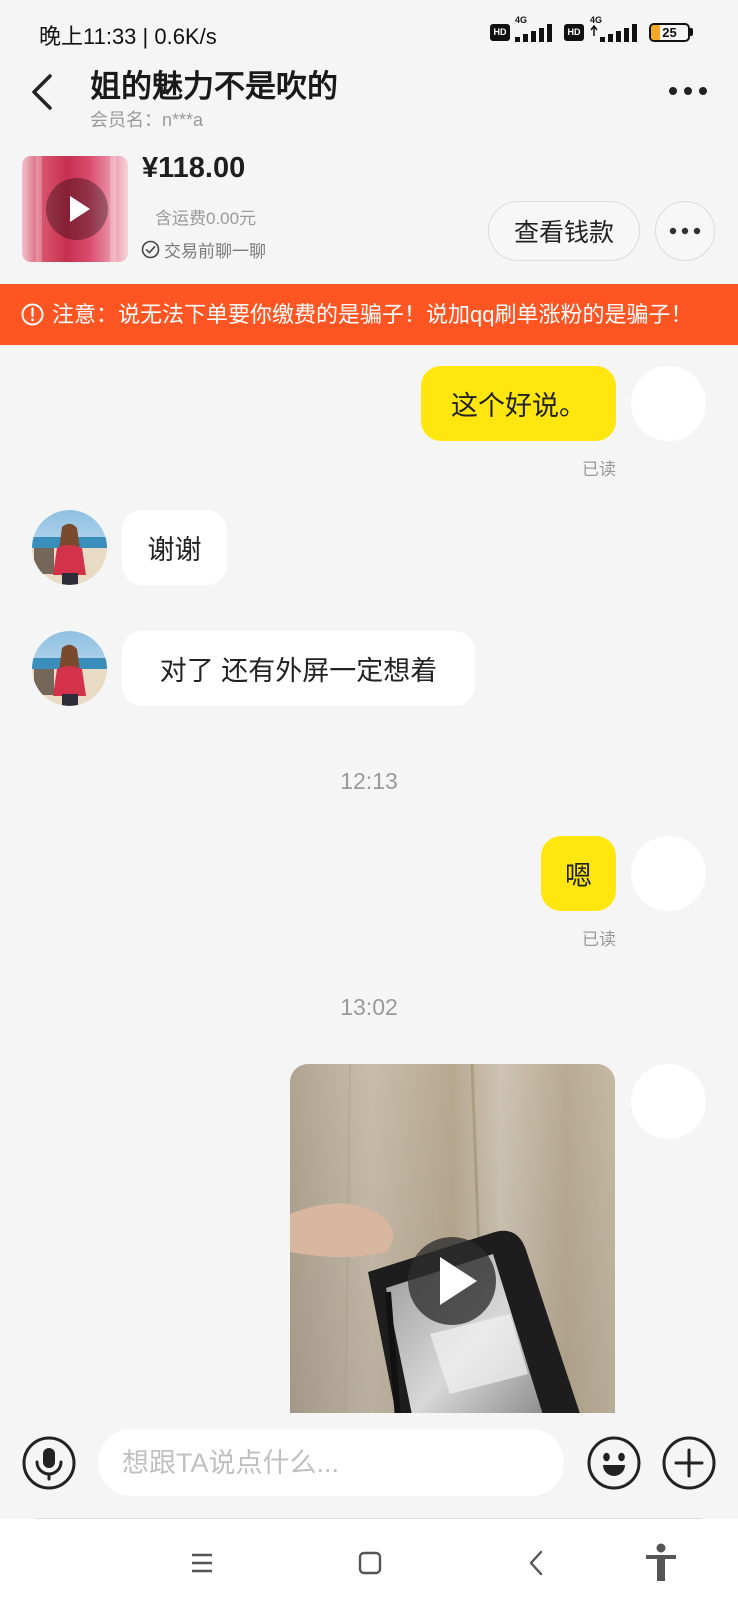  I want to click on product-thumbnail, so click(75, 209).